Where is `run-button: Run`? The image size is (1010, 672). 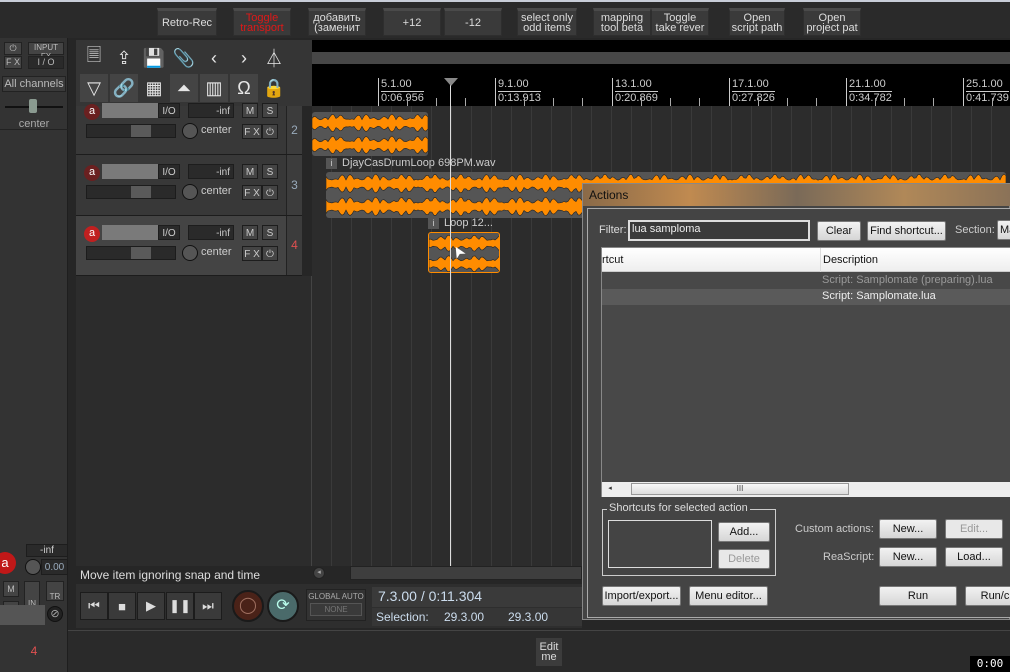
run-button: Run is located at coordinates (918, 596).